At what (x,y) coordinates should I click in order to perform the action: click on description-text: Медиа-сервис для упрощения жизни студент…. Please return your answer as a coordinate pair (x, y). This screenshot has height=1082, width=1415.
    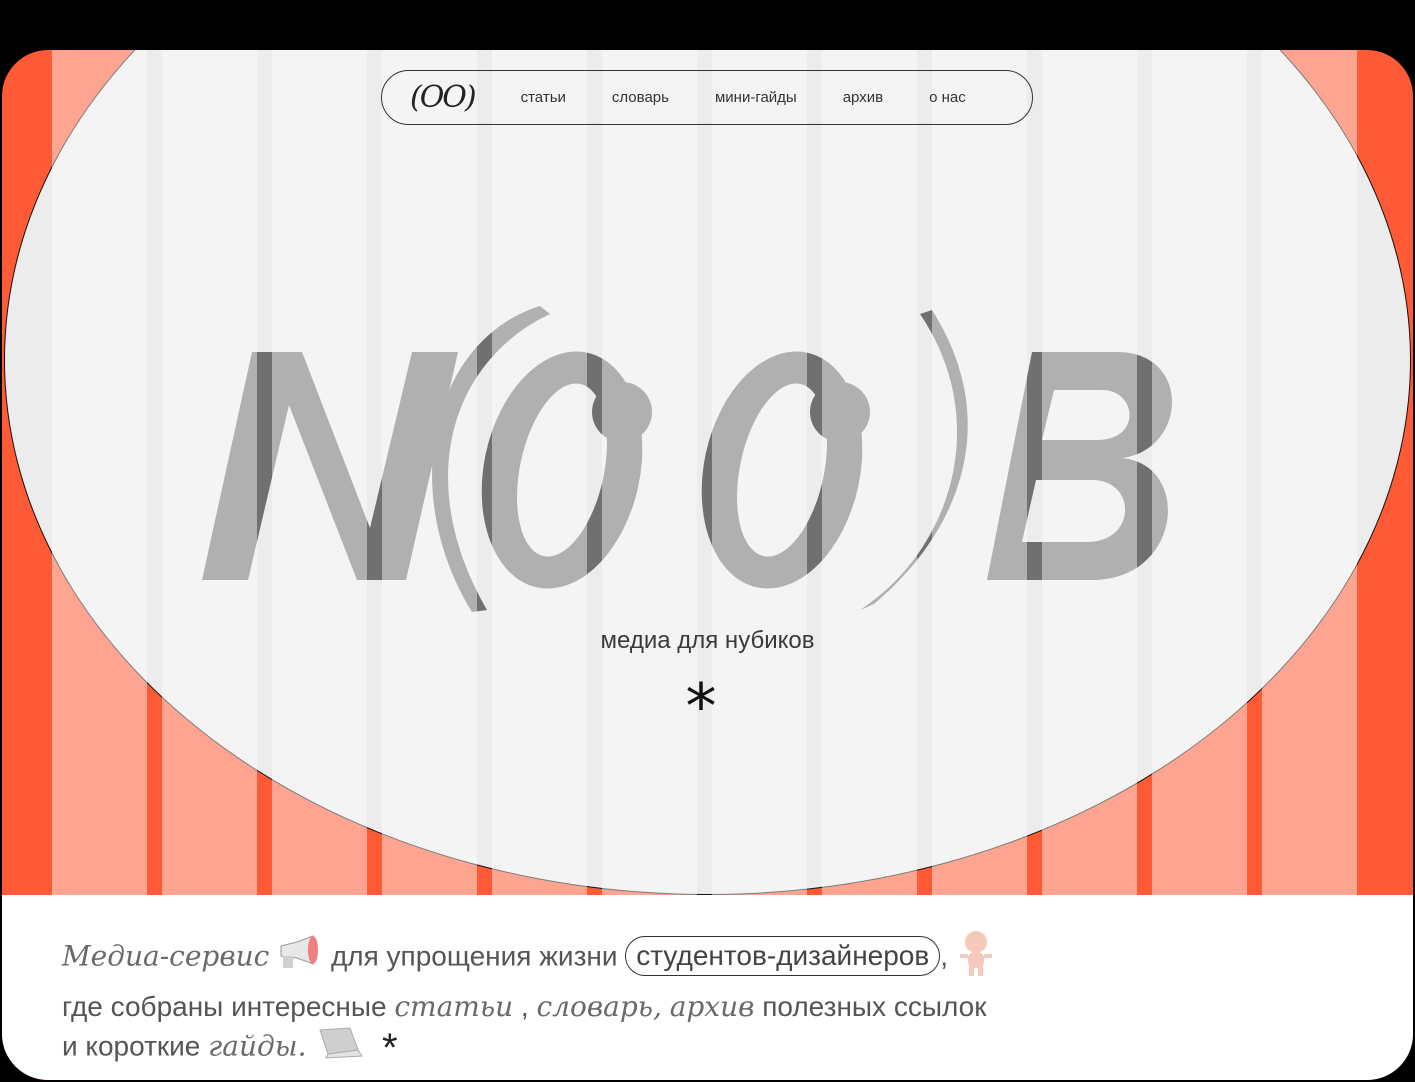
    Looking at the image, I should click on (662, 999).